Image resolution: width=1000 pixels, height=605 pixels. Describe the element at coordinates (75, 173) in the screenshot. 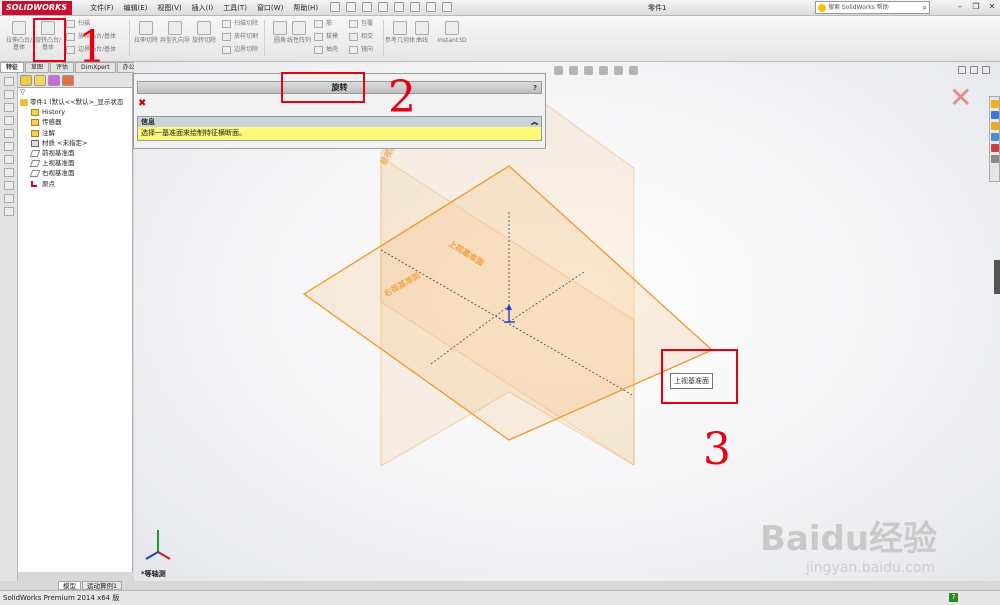

I see `tree-item-right-plane: 右视基准面` at that location.